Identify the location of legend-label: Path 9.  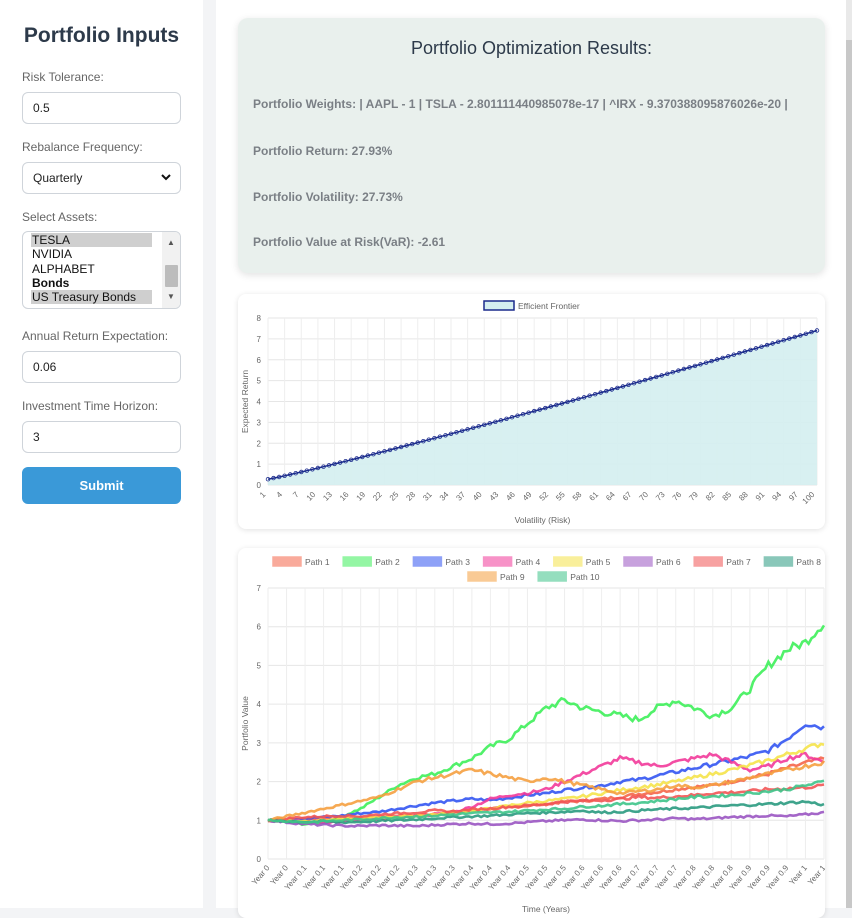
(512, 577).